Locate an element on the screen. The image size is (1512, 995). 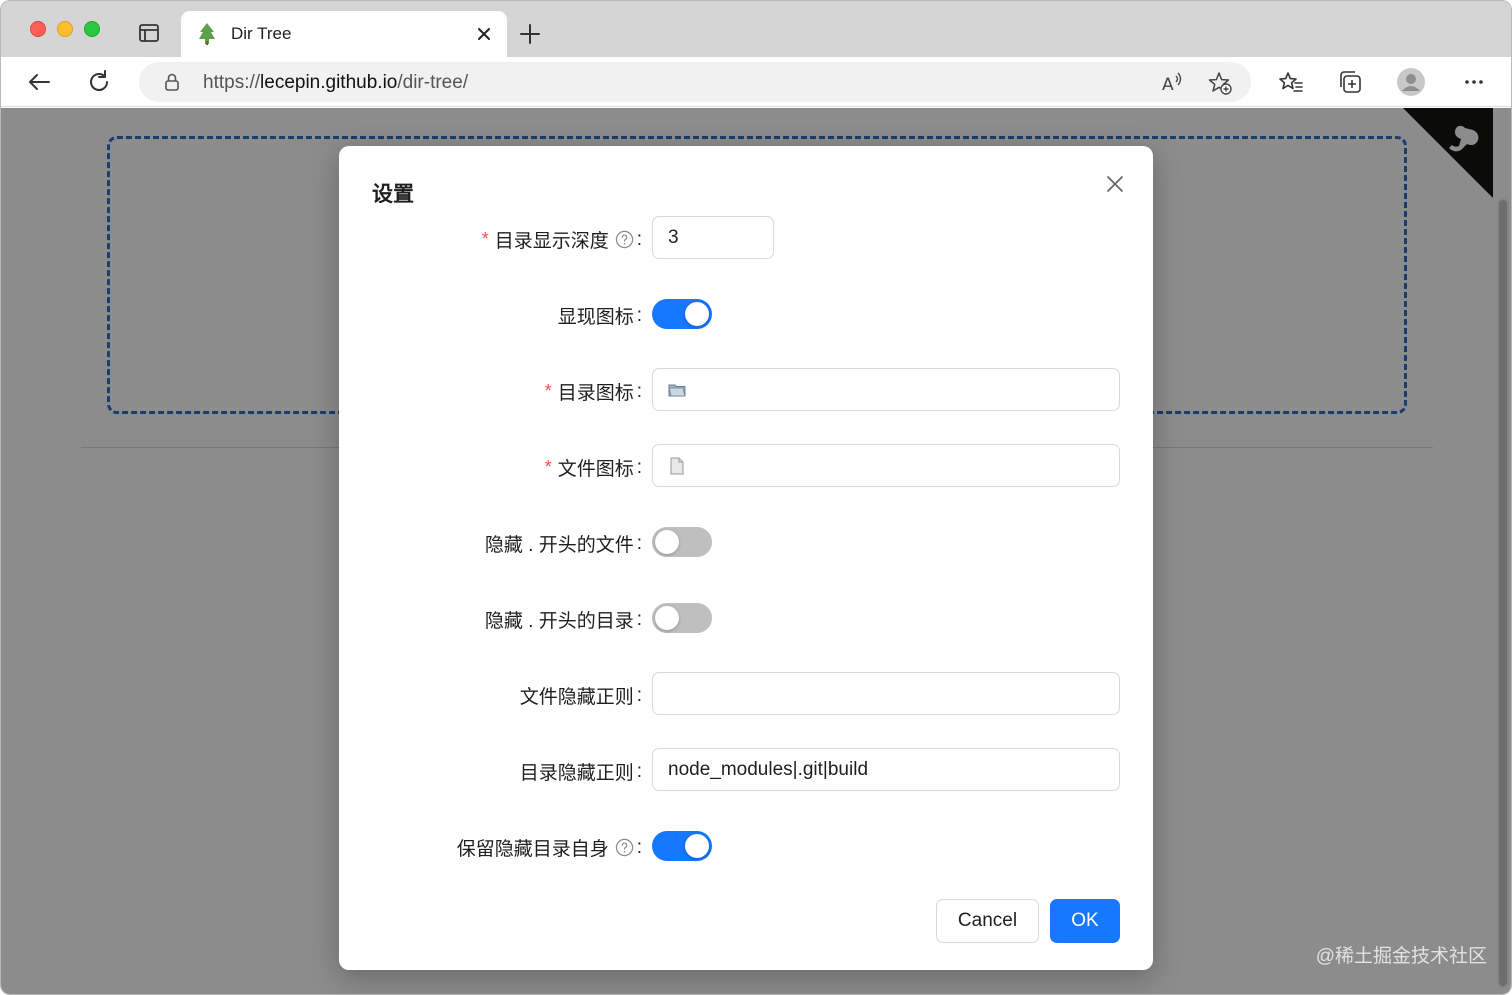
form-row-keep-hidden-dir: 保留隐藏目录自身 : is located at coordinates (746, 846).